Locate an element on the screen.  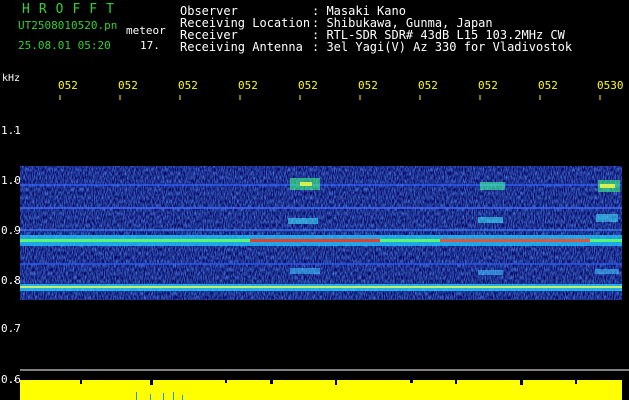
signal-band-1.0 is located at coordinates (321, 185).